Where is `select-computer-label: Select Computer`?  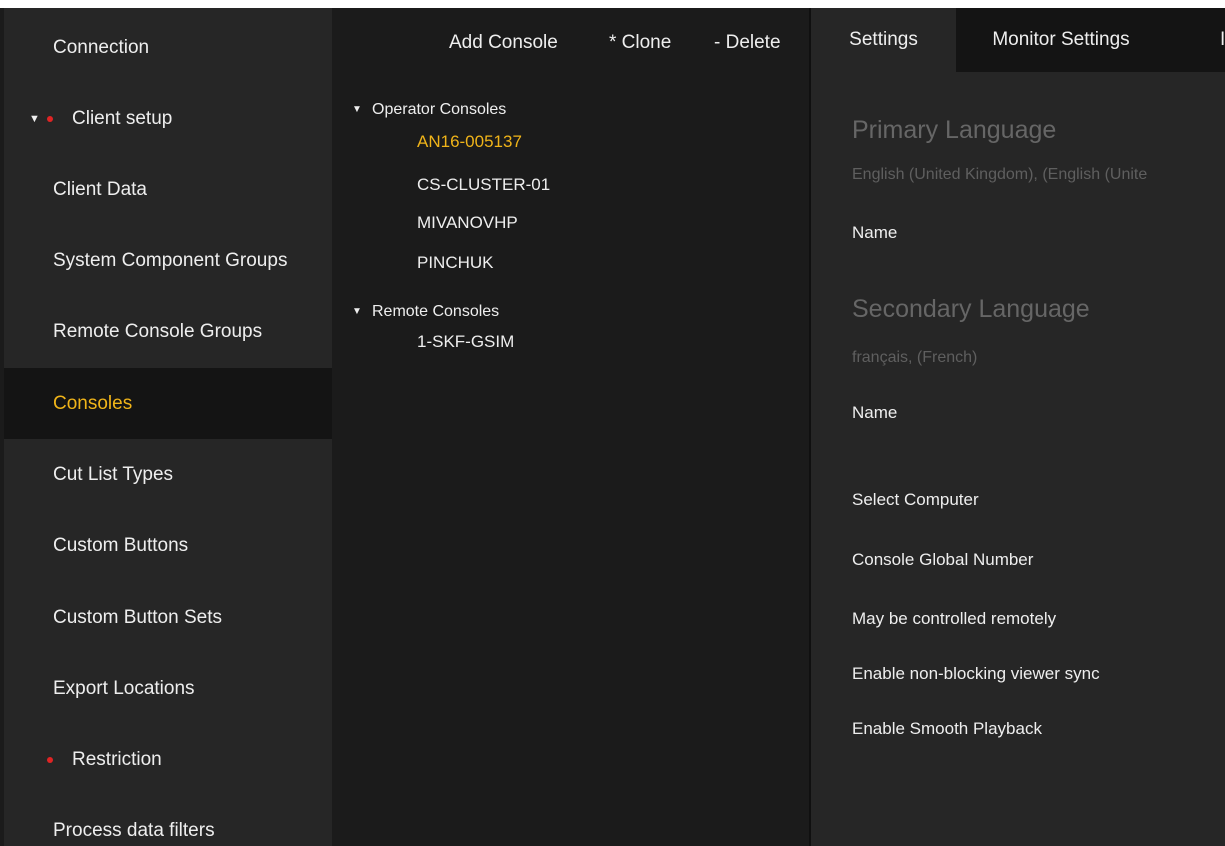 select-computer-label: Select Computer is located at coordinates (915, 499).